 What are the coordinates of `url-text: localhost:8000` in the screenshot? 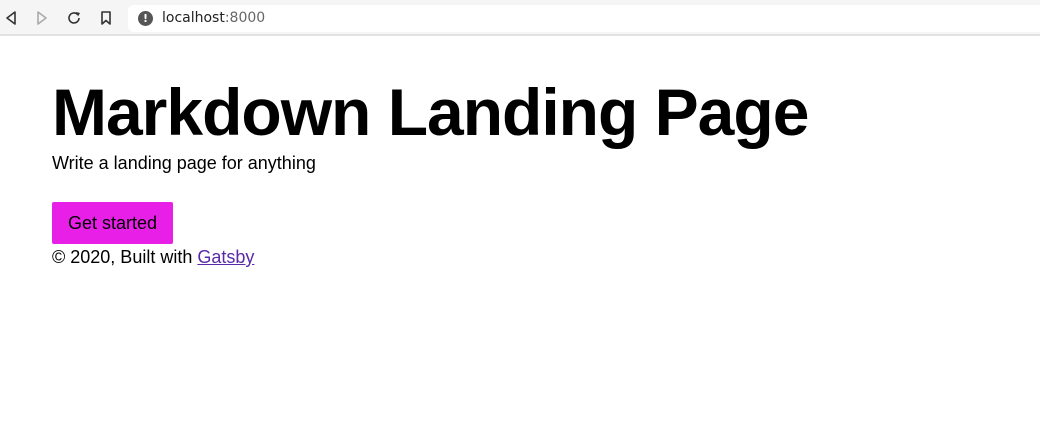 It's located at (213, 18).